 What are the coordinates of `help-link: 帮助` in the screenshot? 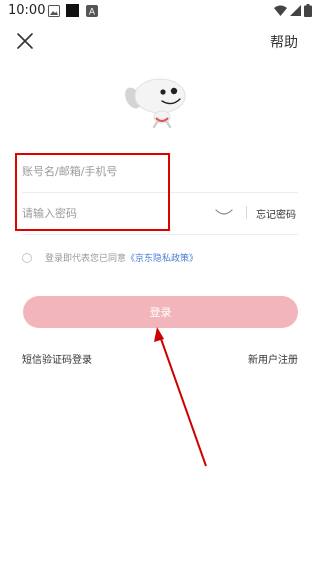 It's located at (284, 42).